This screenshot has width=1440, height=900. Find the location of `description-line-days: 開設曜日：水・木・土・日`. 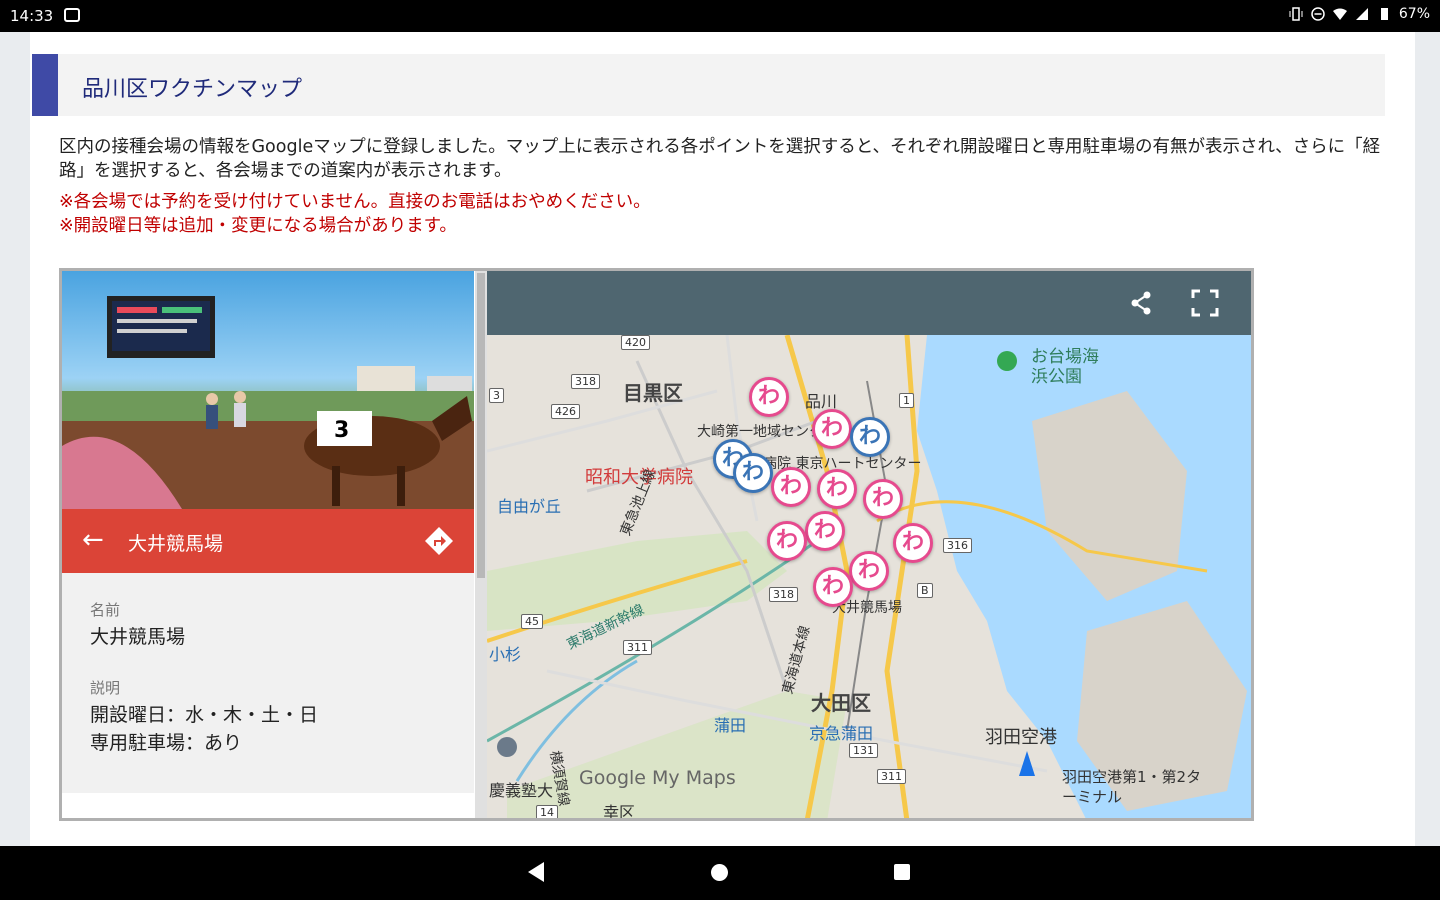

description-line-days: 開設曜日：水・木・土・日 is located at coordinates (204, 715).